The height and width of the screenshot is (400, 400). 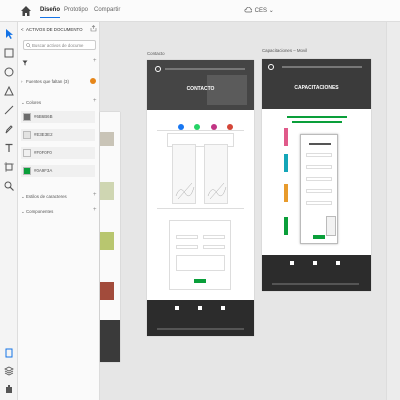 What do you see at coordinates (22, 29) in the screenshot?
I see `back-chevron-icon: <` at bounding box center [22, 29].